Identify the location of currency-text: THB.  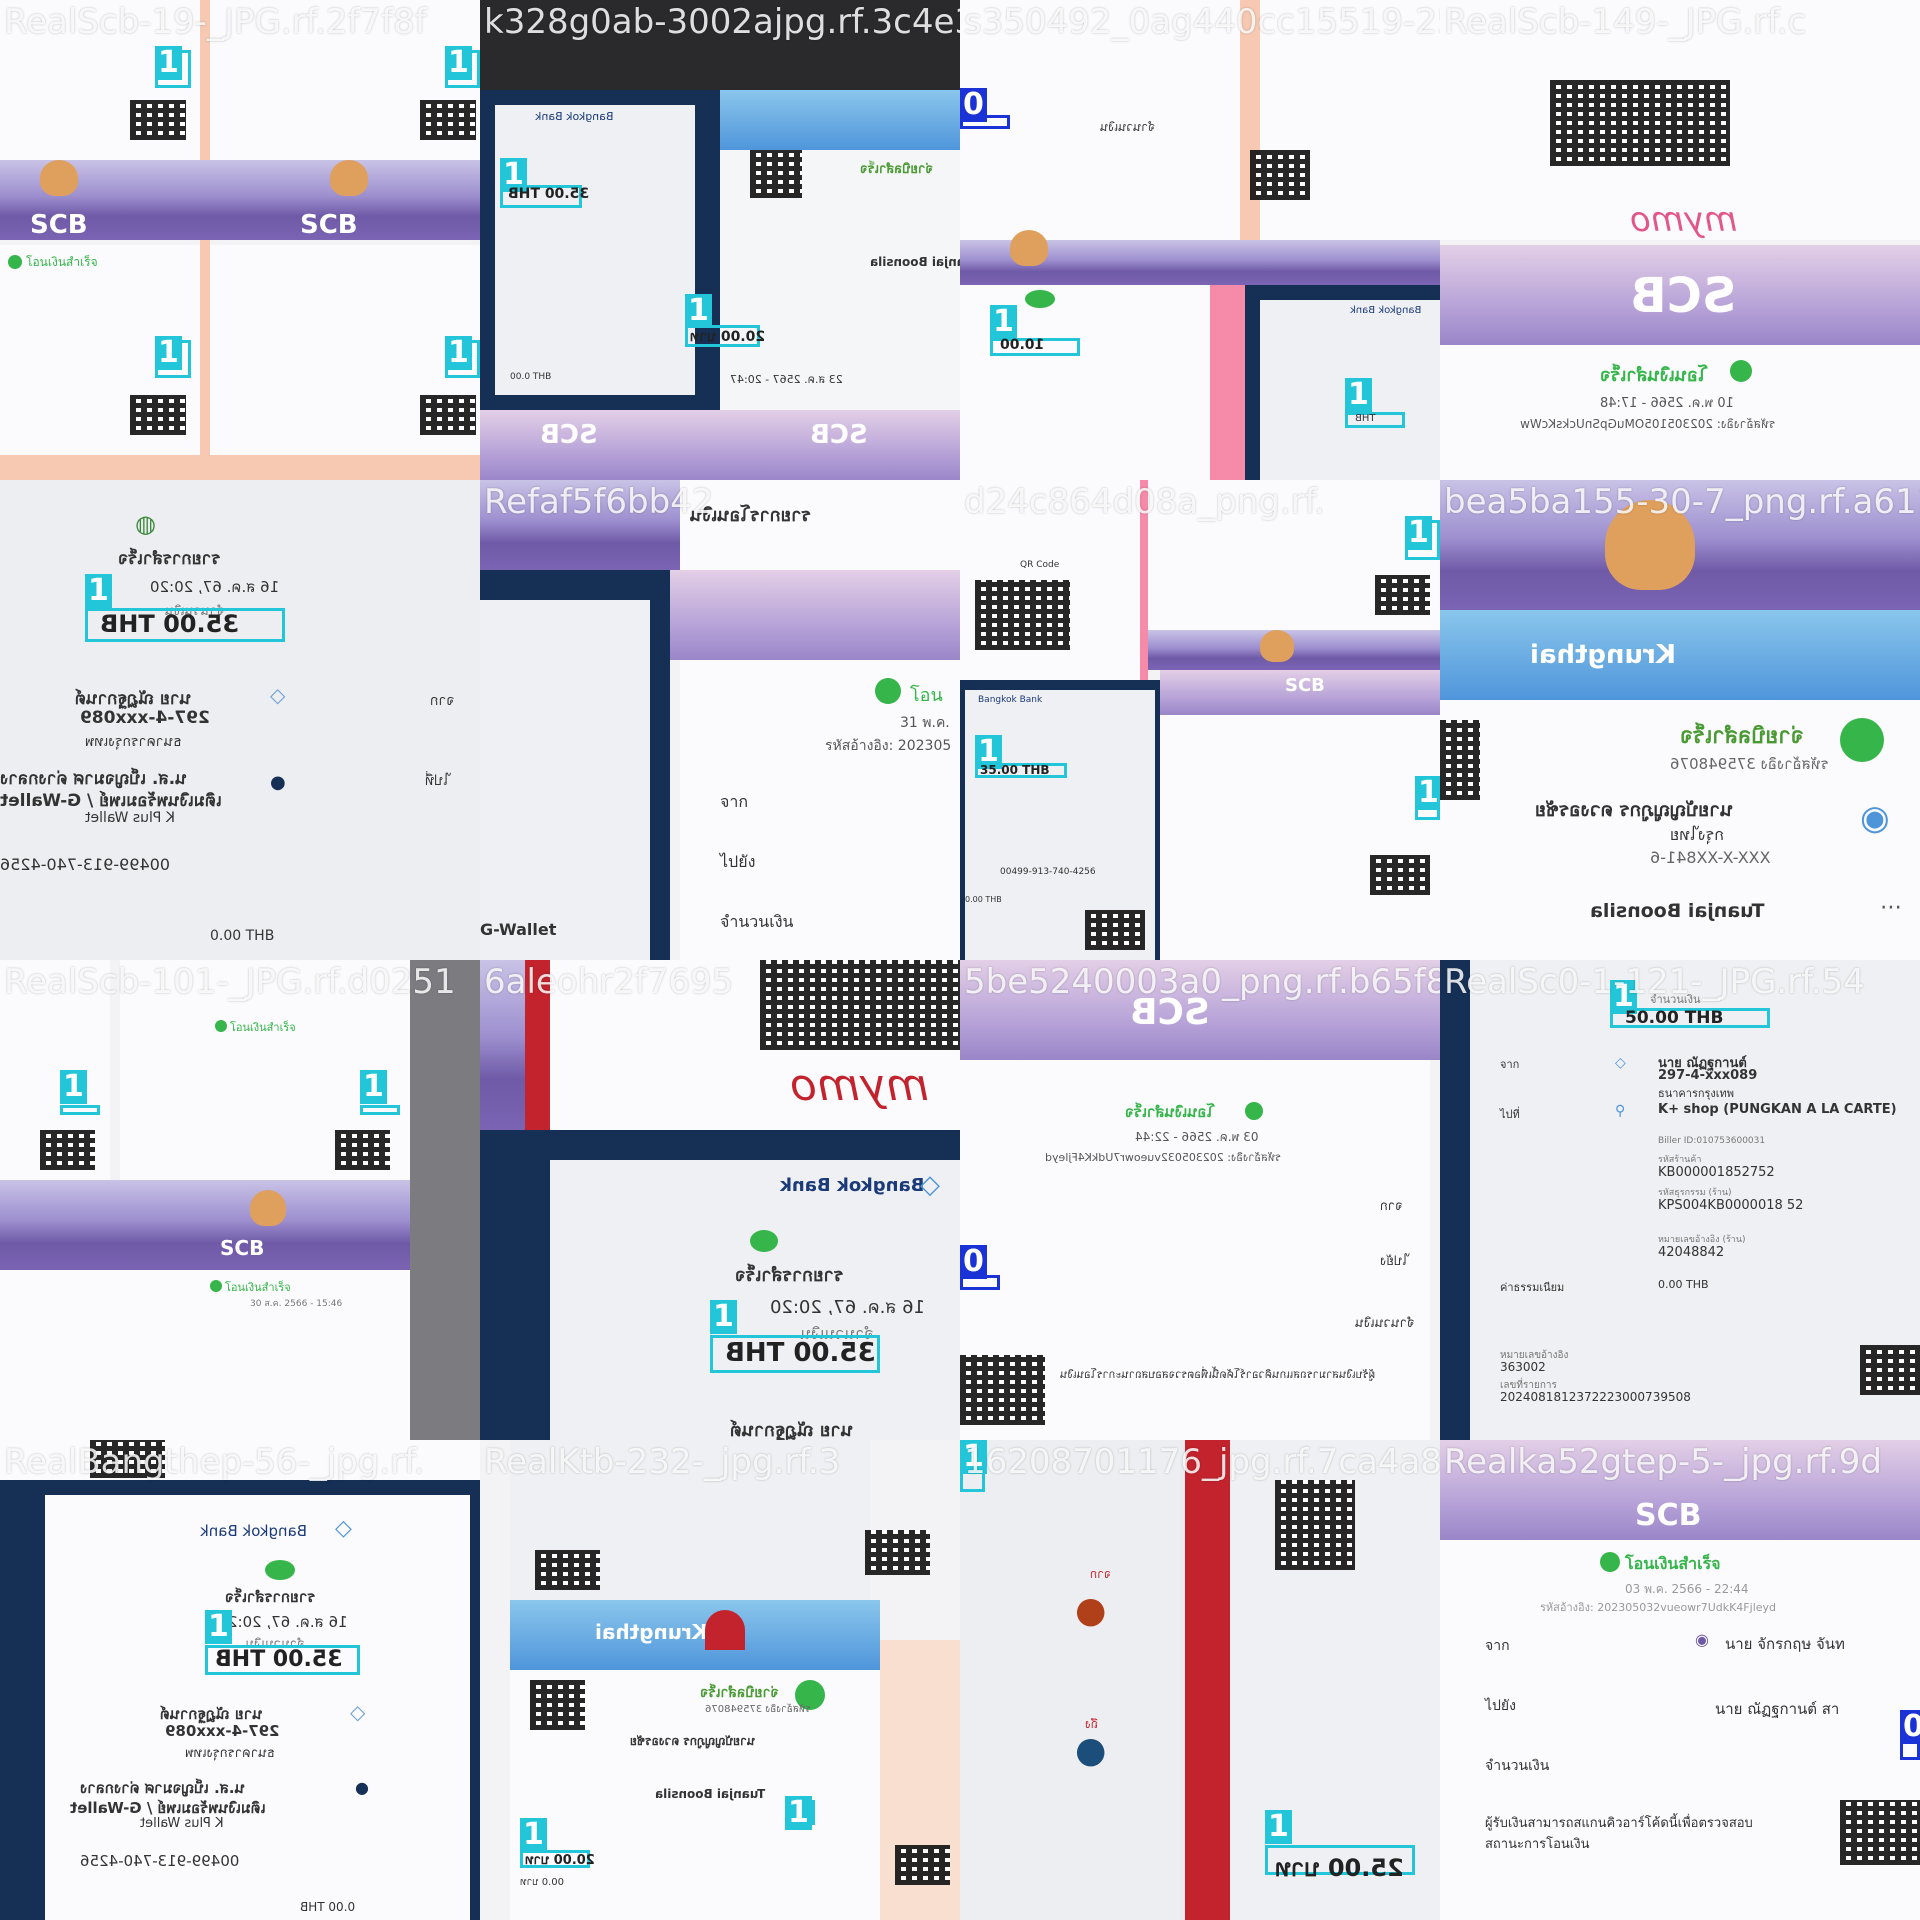
(1365, 418).